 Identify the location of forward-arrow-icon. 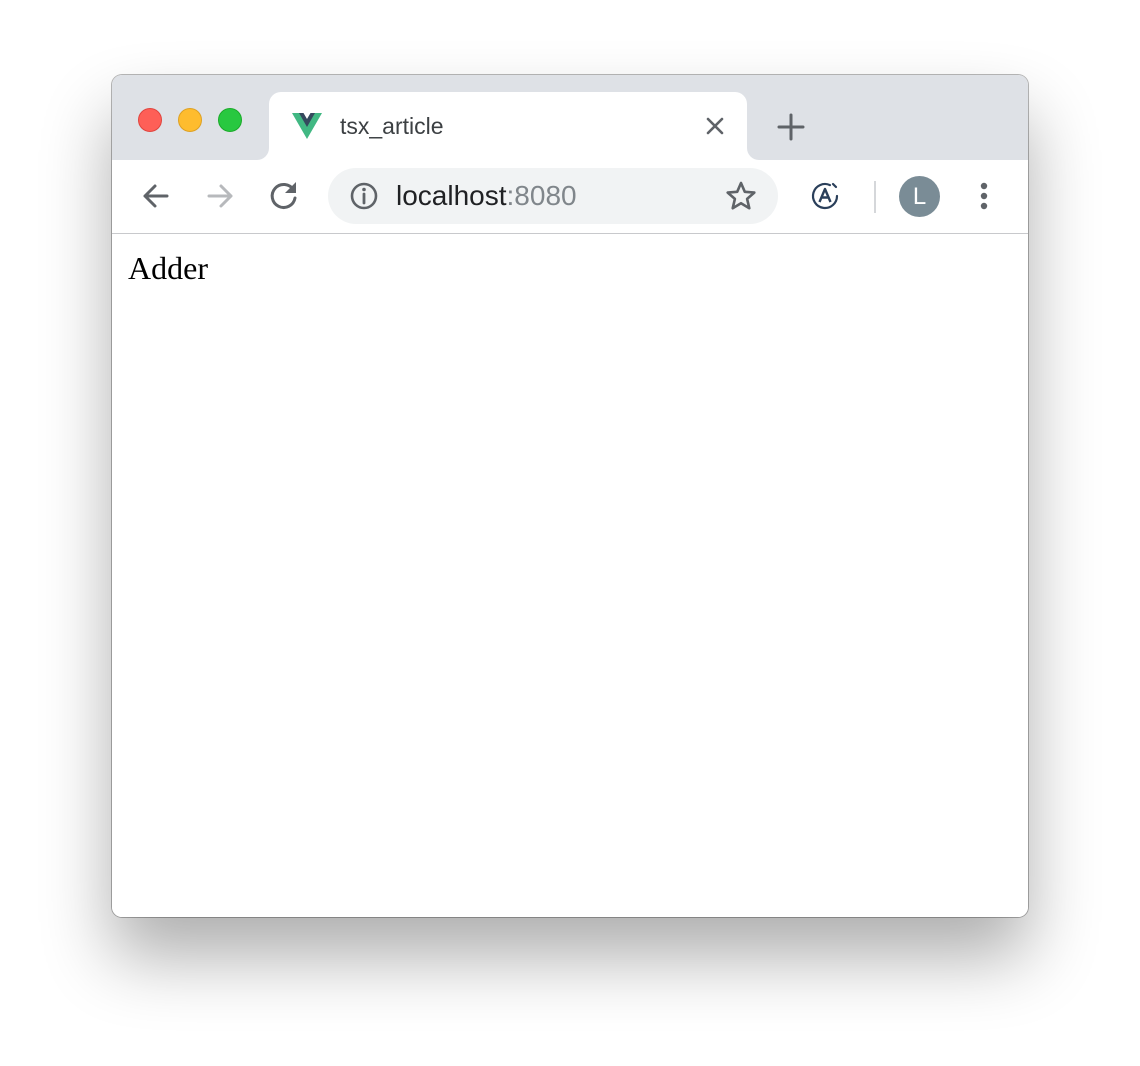
(220, 196).